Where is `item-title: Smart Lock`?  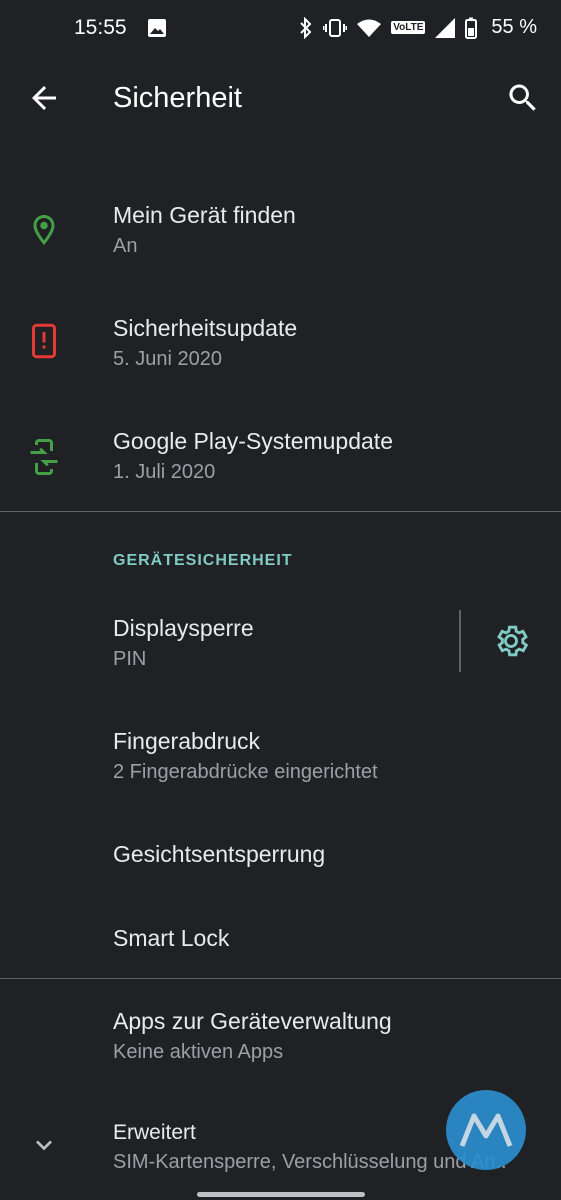 item-title: Smart Lock is located at coordinates (171, 938).